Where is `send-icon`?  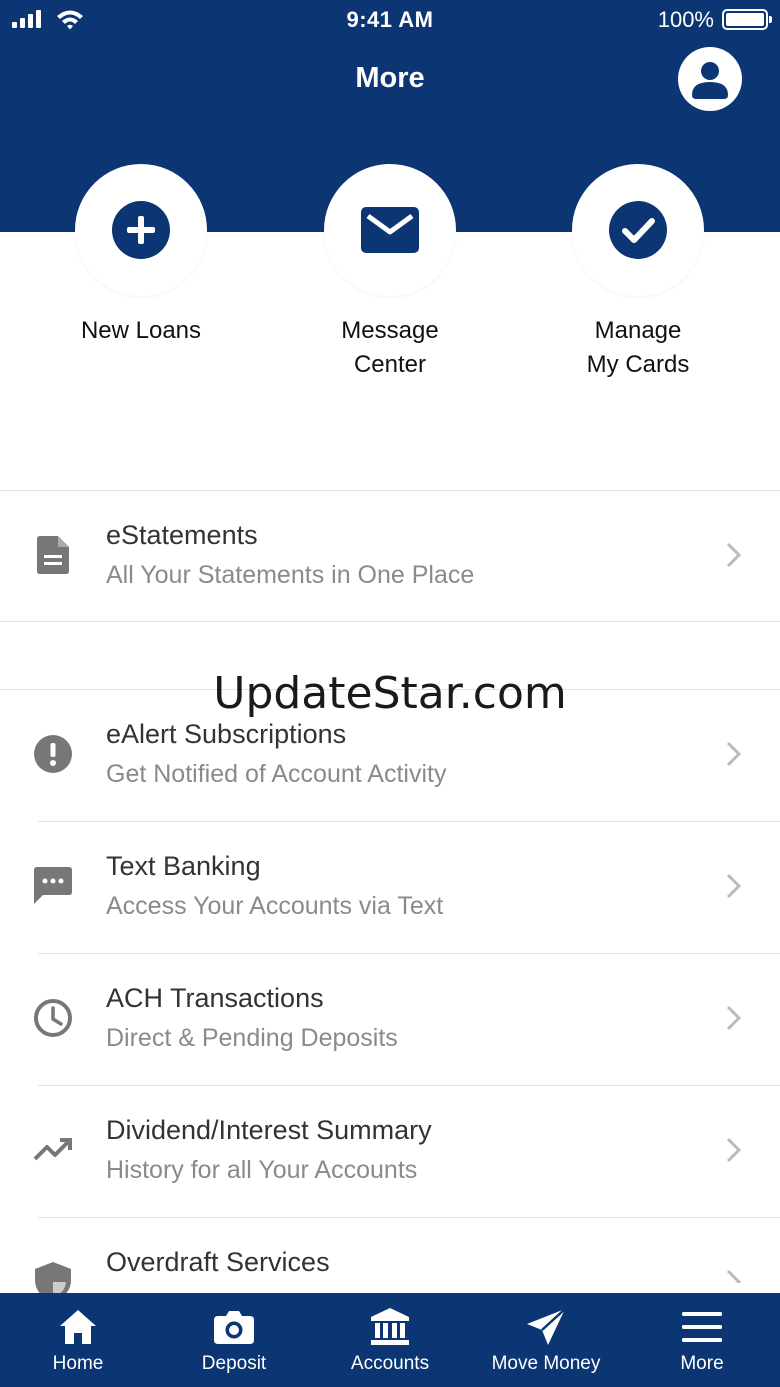
send-icon is located at coordinates (546, 1326).